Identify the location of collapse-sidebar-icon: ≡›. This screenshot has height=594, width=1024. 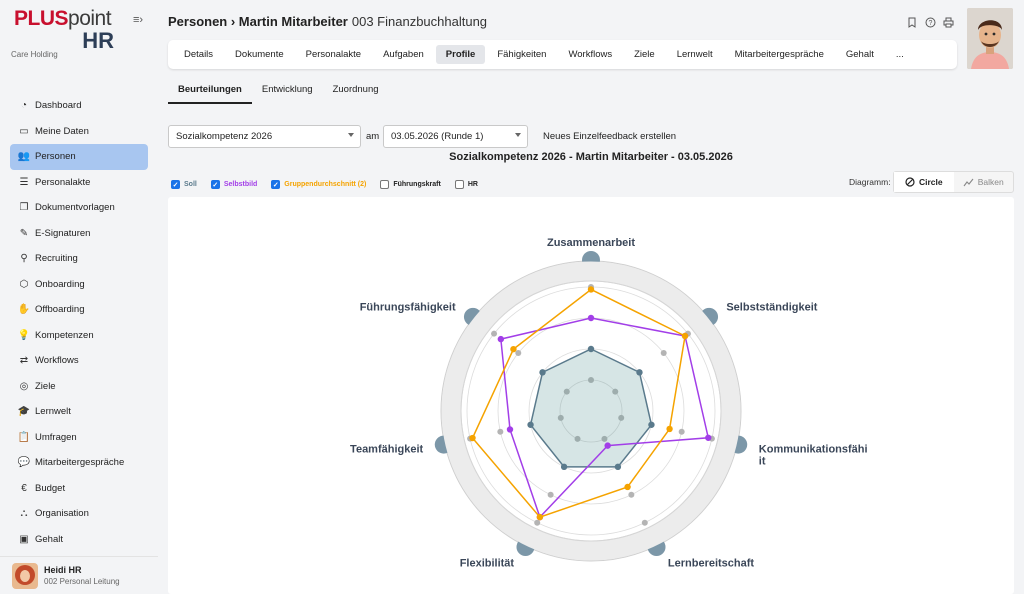
(138, 20).